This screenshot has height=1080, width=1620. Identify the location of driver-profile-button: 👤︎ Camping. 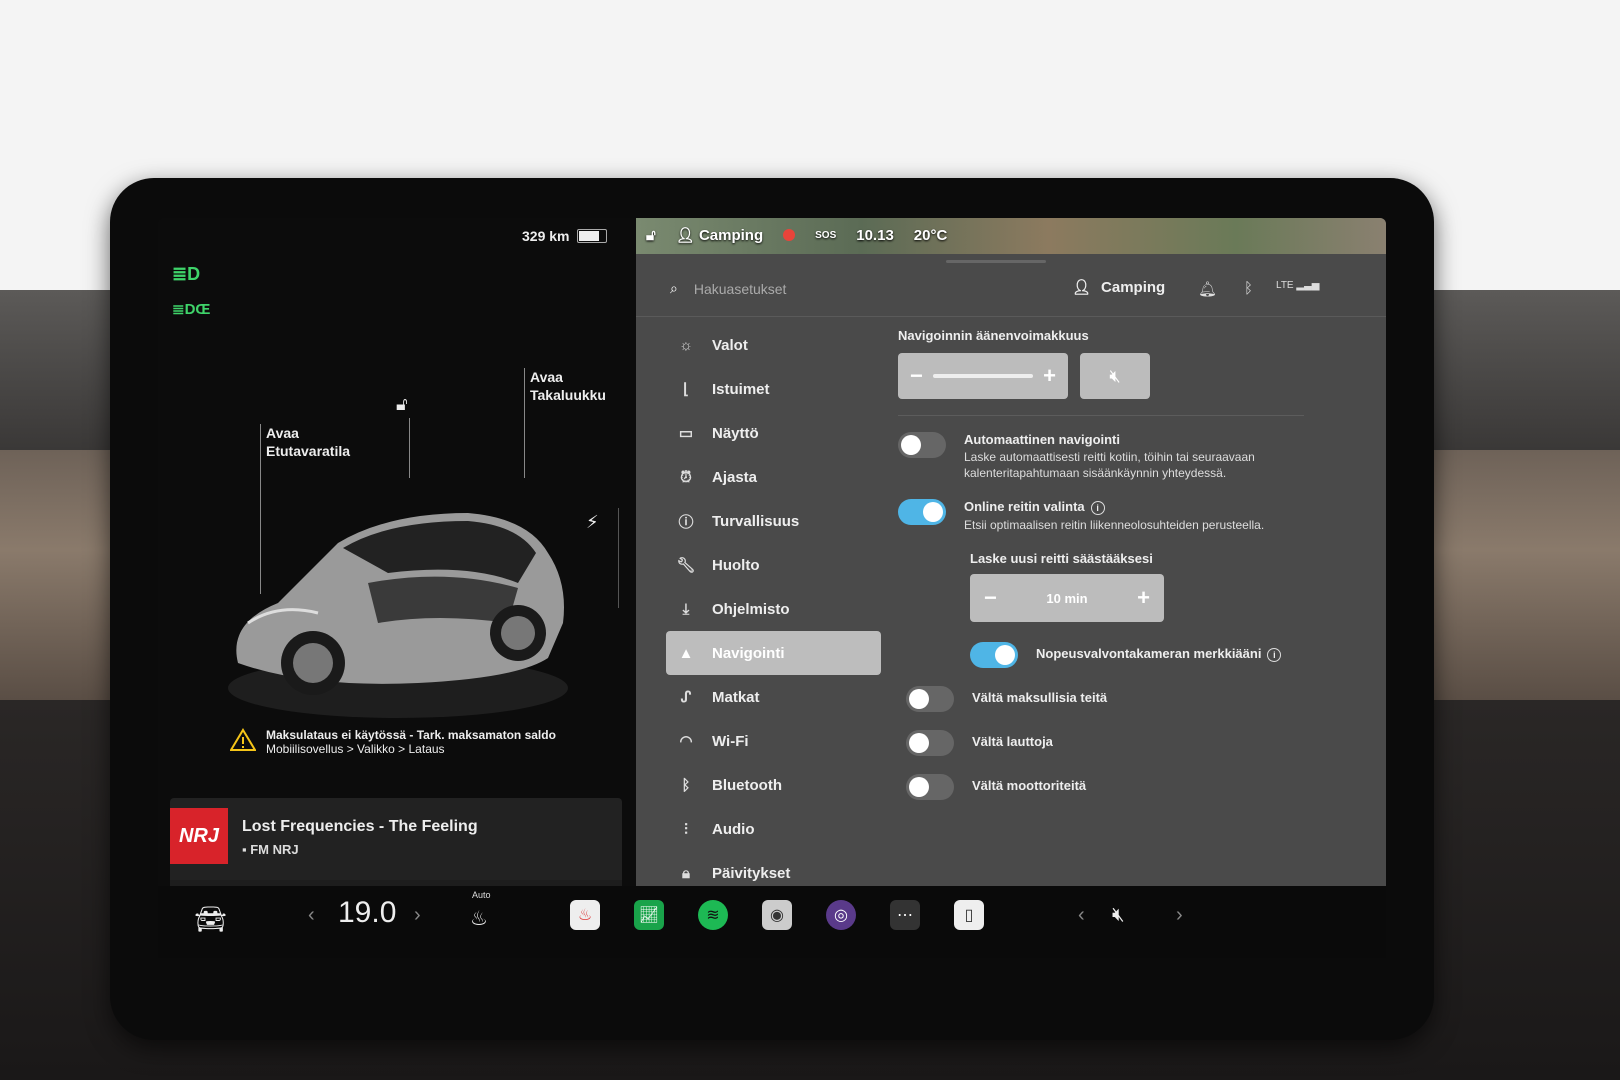
(1119, 287).